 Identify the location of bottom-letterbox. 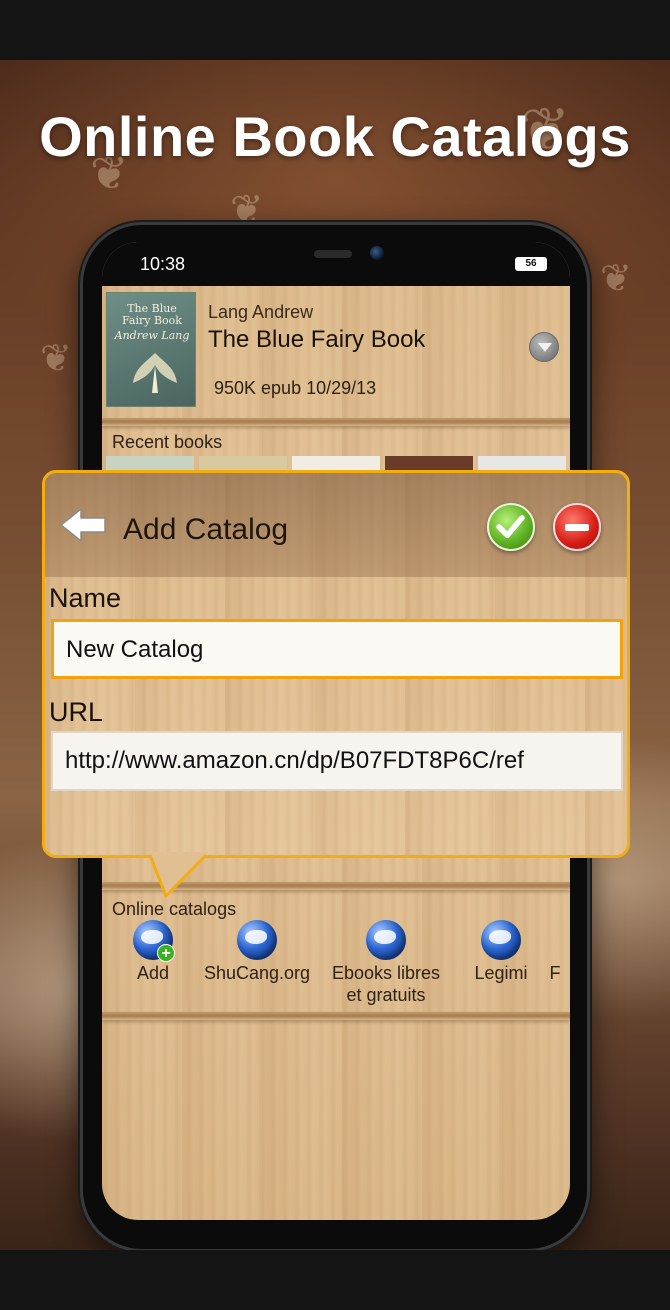
(335, 1280).